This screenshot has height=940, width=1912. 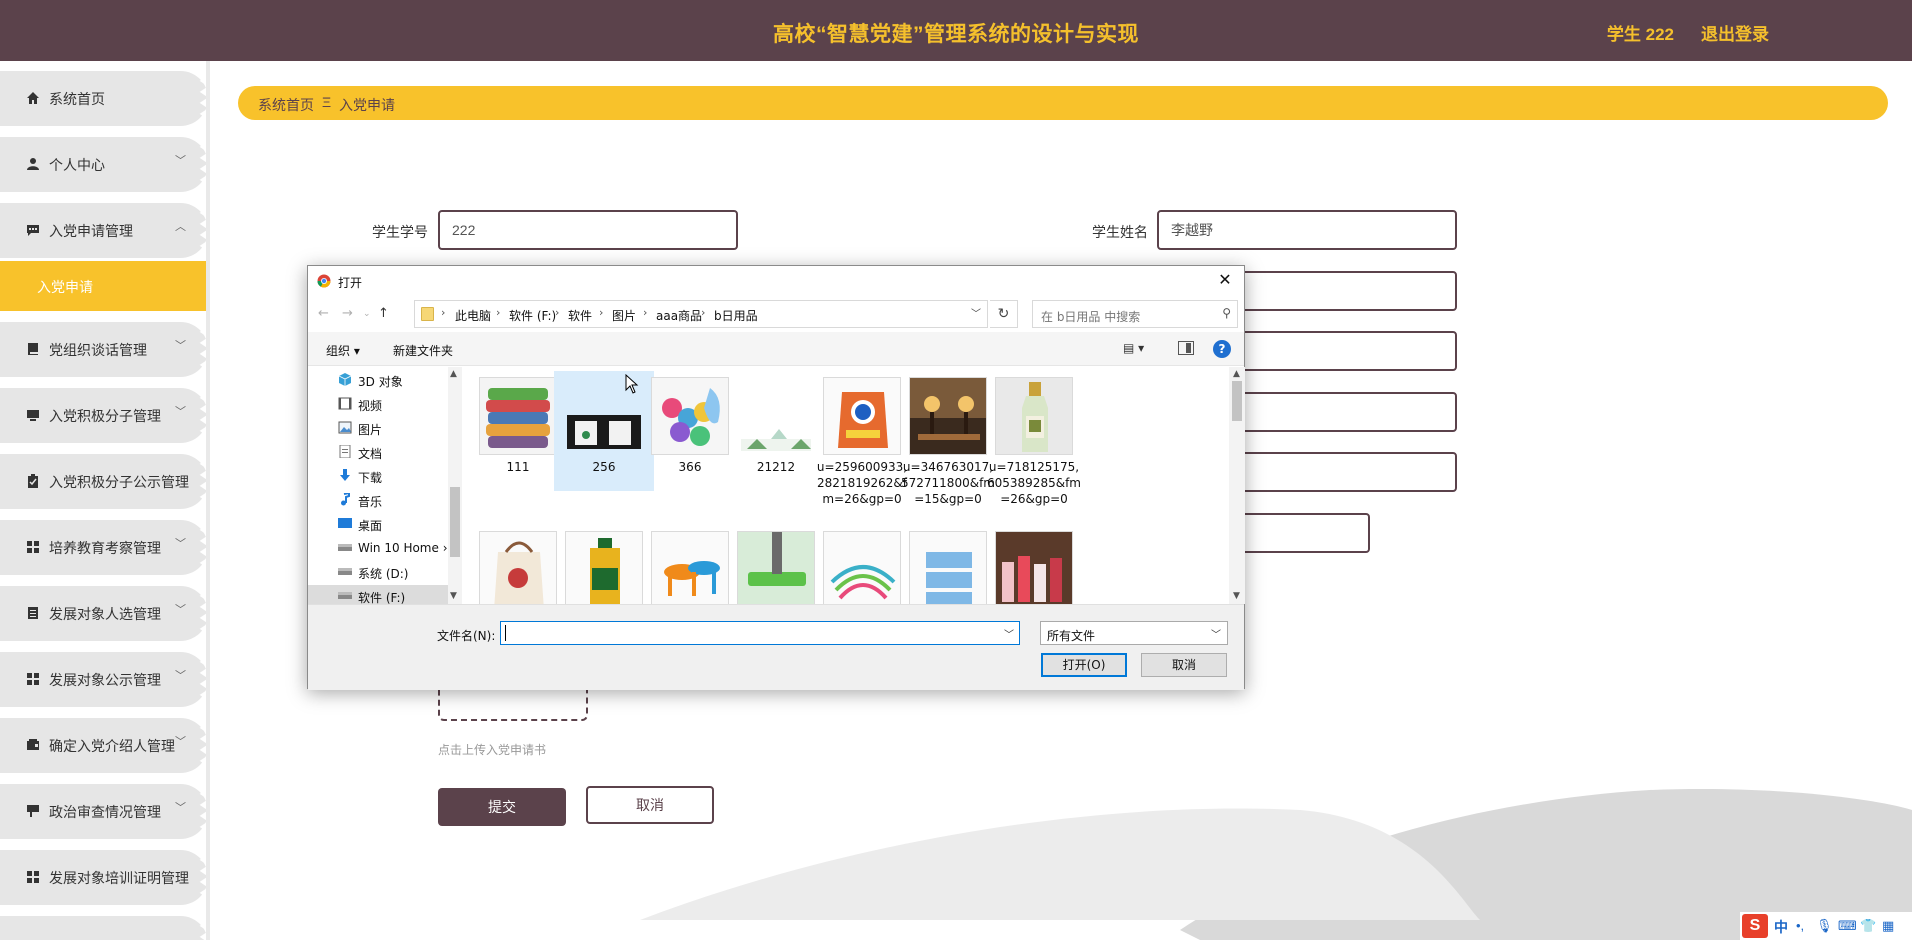 I want to click on tree-item-win10-home: Win 10 Home ›, so click(x=397, y=548).